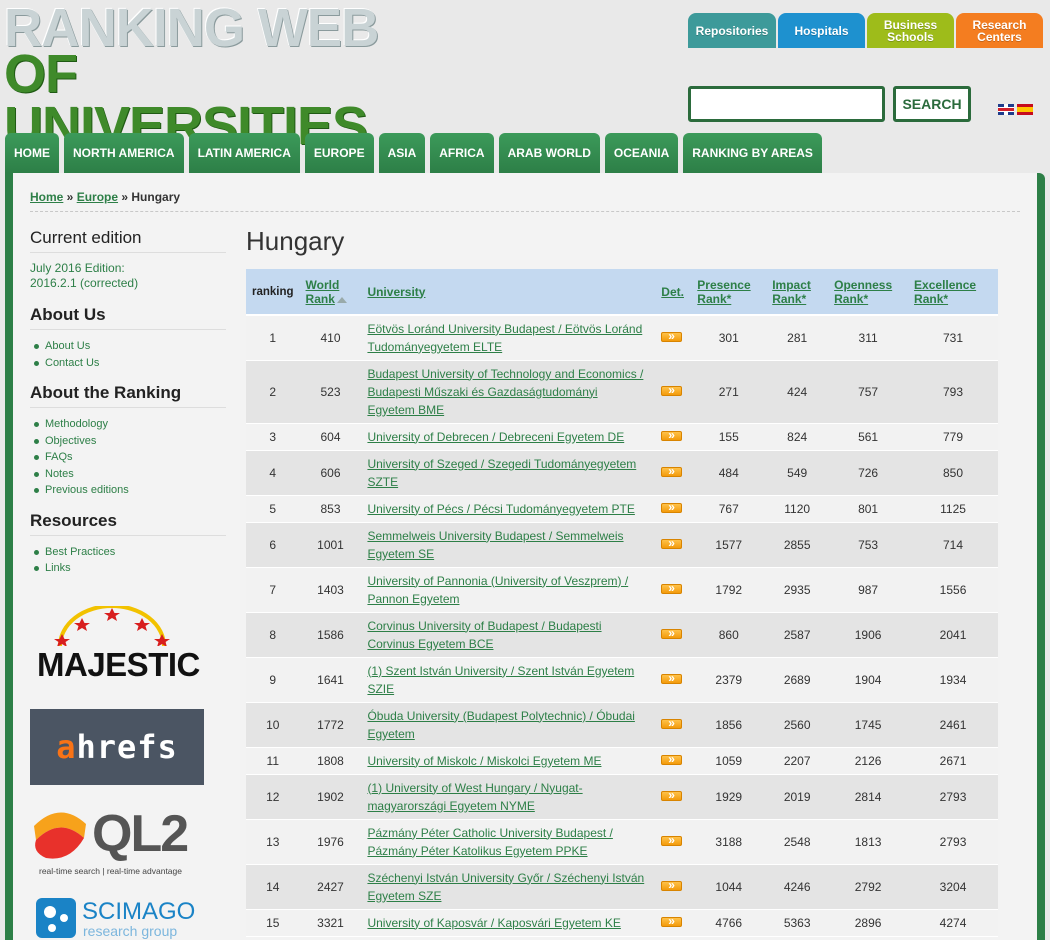 This screenshot has height=940, width=1050. Describe the element at coordinates (117, 747) in the screenshot. I see `ahrefs-logo: ahrefs` at that location.